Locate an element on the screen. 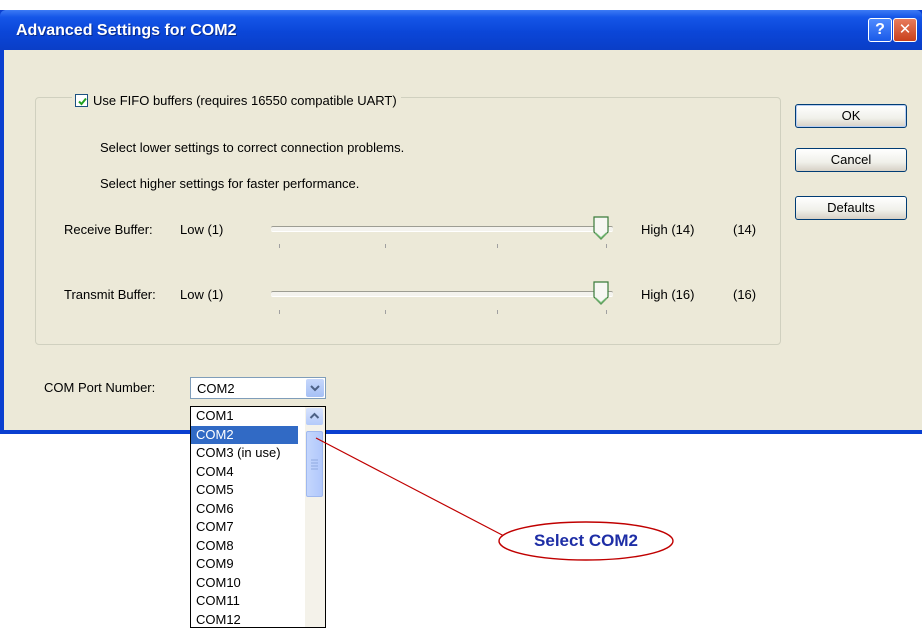 The height and width of the screenshot is (628, 922). annotation-text: Select COM2 is located at coordinates (586, 540).